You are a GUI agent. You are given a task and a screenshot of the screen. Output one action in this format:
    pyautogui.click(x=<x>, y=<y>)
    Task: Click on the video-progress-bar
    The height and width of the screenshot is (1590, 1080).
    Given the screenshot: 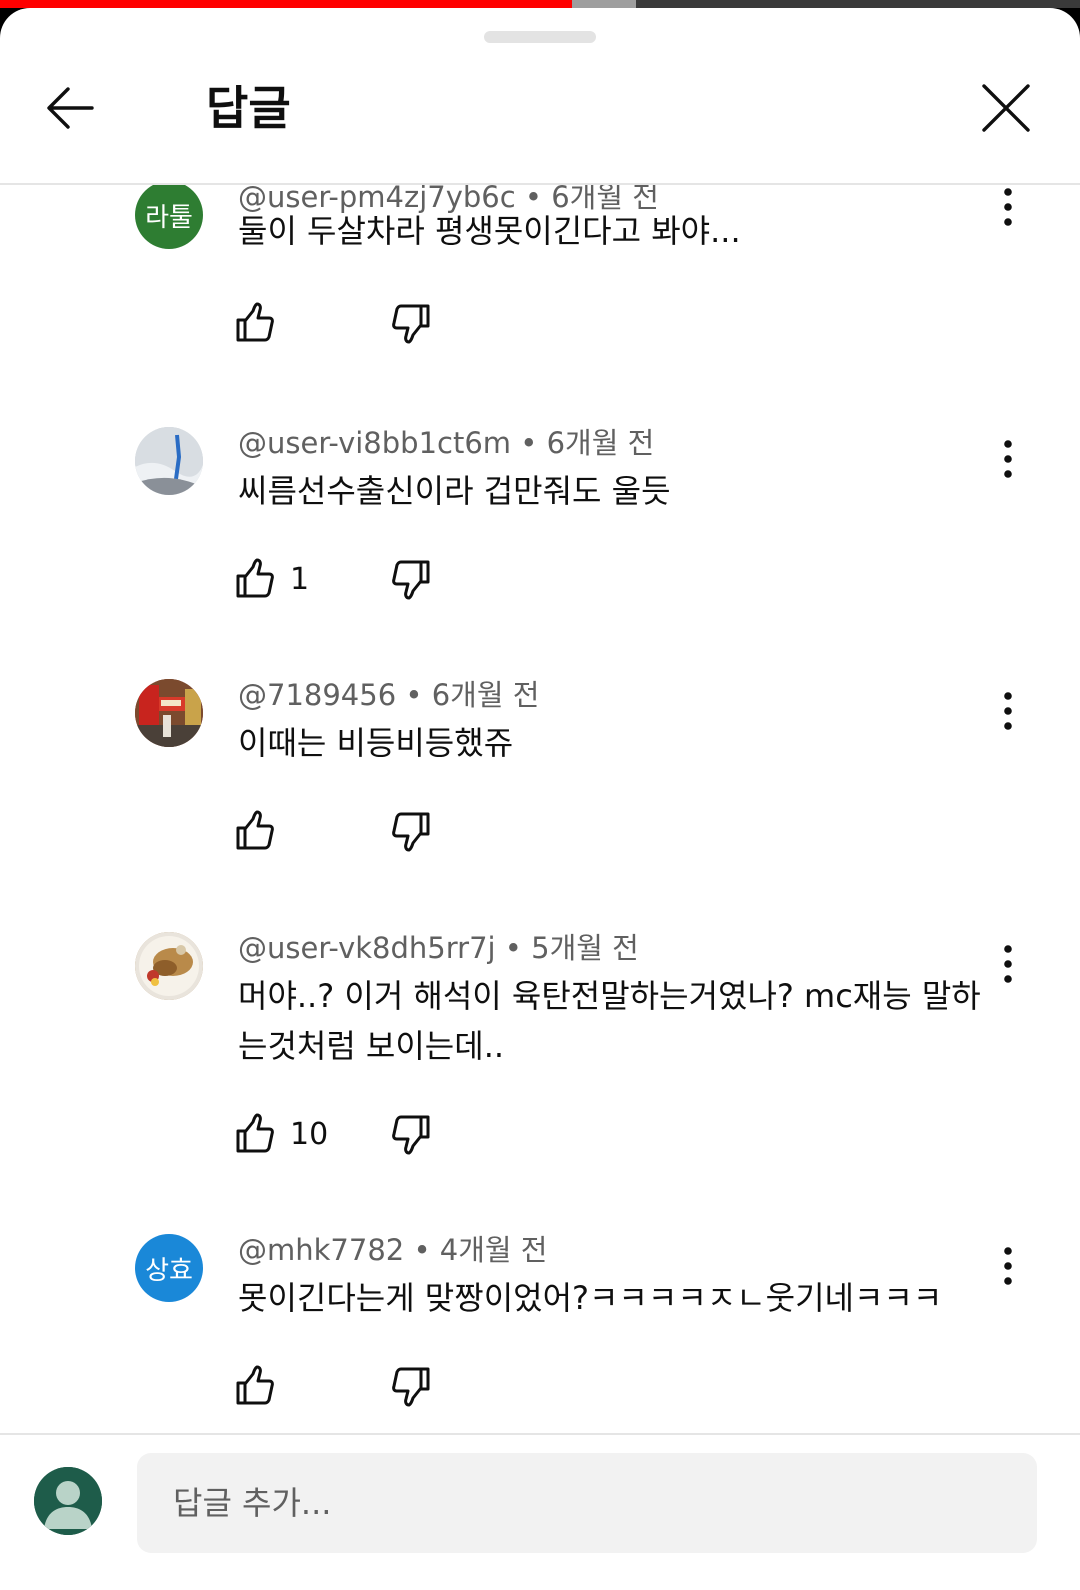 What is the action you would take?
    pyautogui.click(x=540, y=4)
    